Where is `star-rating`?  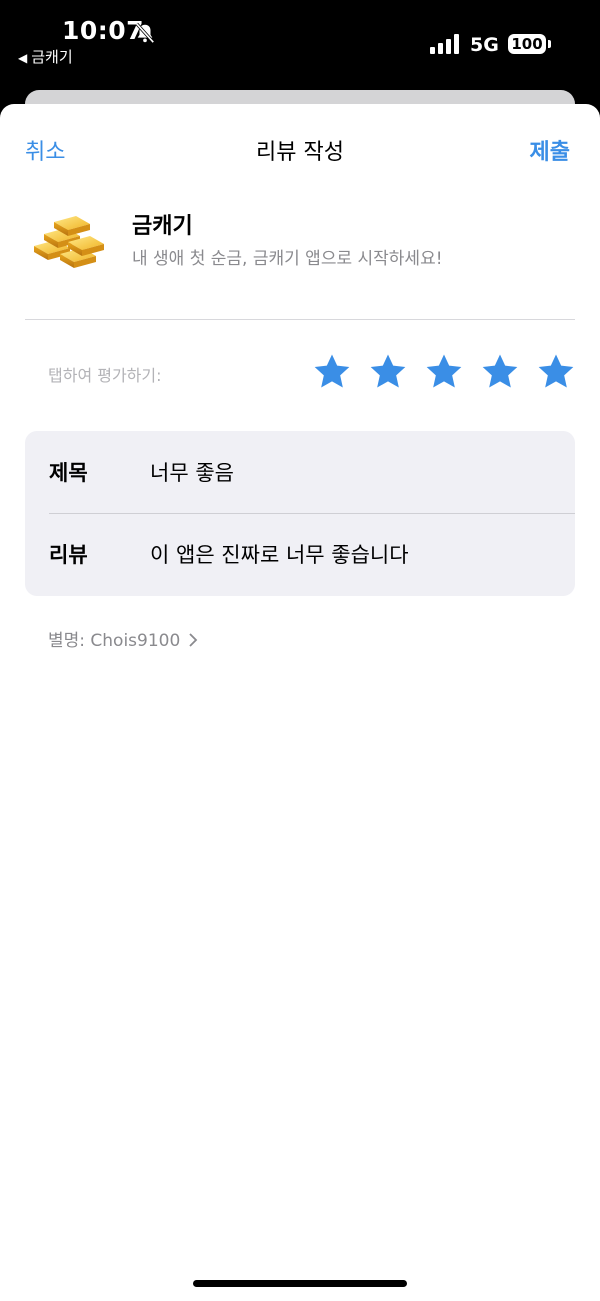
star-rating is located at coordinates (444, 373).